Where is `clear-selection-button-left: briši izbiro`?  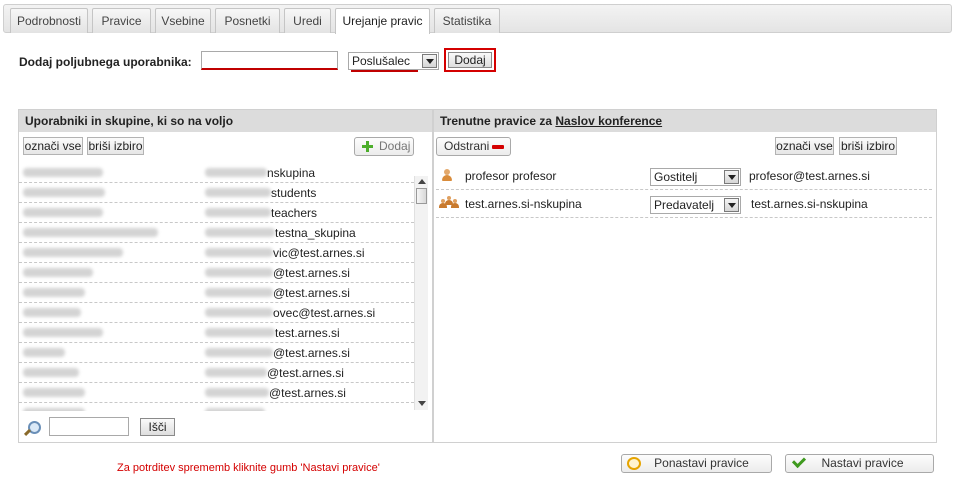 clear-selection-button-left: briši izbiro is located at coordinates (115, 146).